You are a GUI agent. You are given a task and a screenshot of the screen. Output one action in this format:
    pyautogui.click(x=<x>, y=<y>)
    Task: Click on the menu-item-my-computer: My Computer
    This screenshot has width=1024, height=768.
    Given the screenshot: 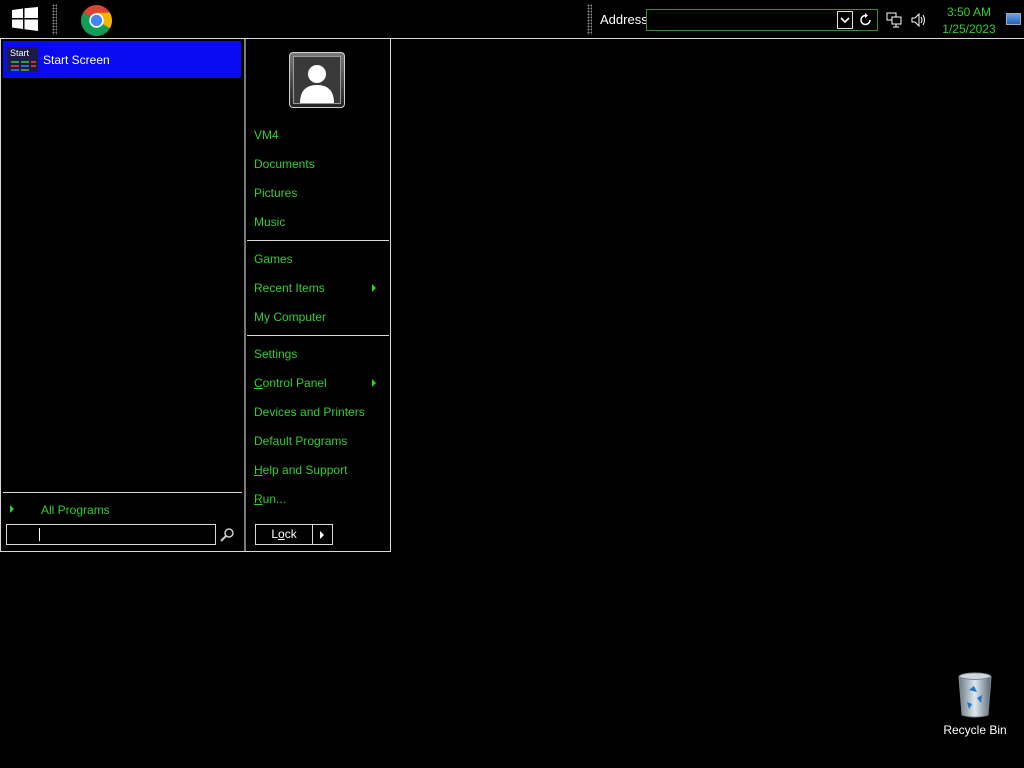 What is the action you would take?
    pyautogui.click(x=320, y=317)
    